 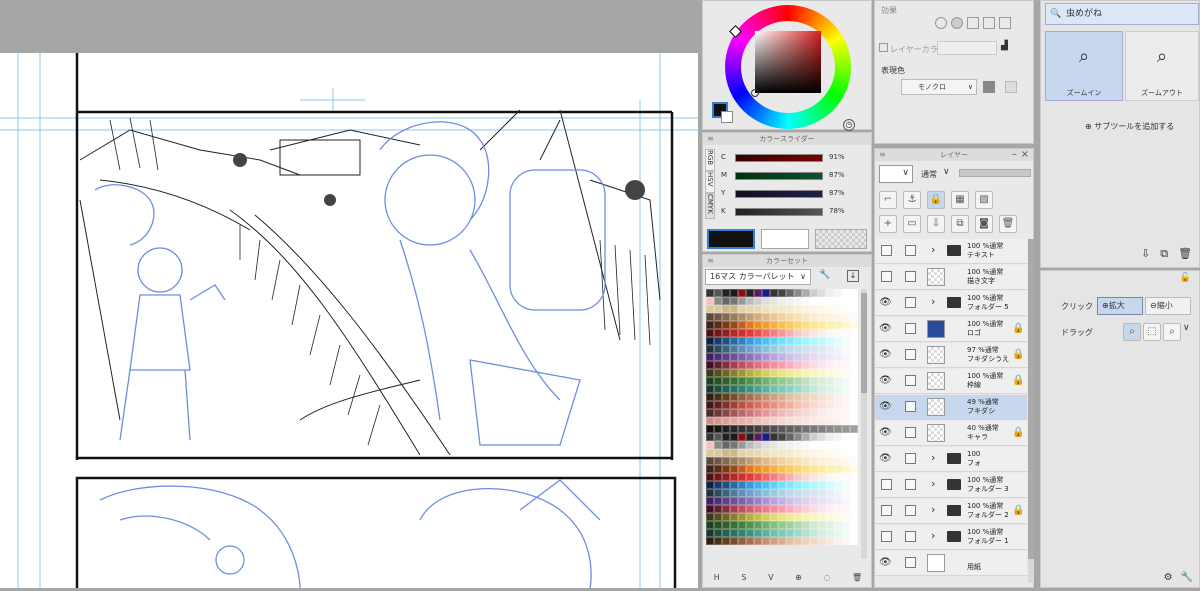 What do you see at coordinates (837, 211) in the screenshot?
I see `slider-k-value: 78%` at bounding box center [837, 211].